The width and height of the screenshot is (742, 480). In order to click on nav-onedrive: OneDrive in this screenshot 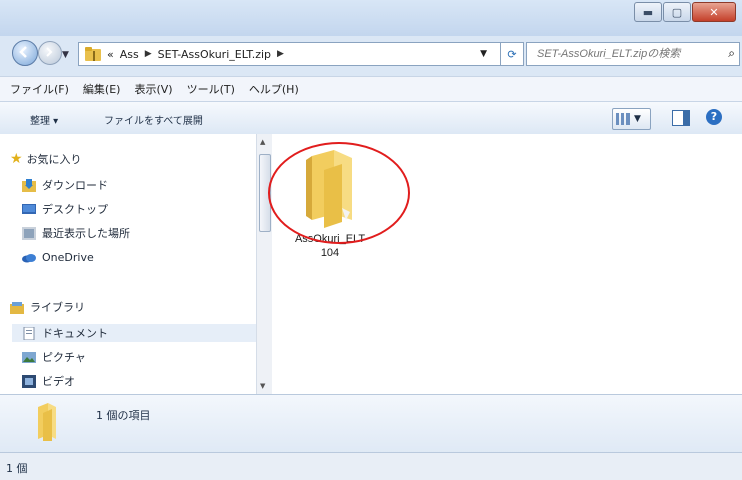, I will do `click(58, 257)`.